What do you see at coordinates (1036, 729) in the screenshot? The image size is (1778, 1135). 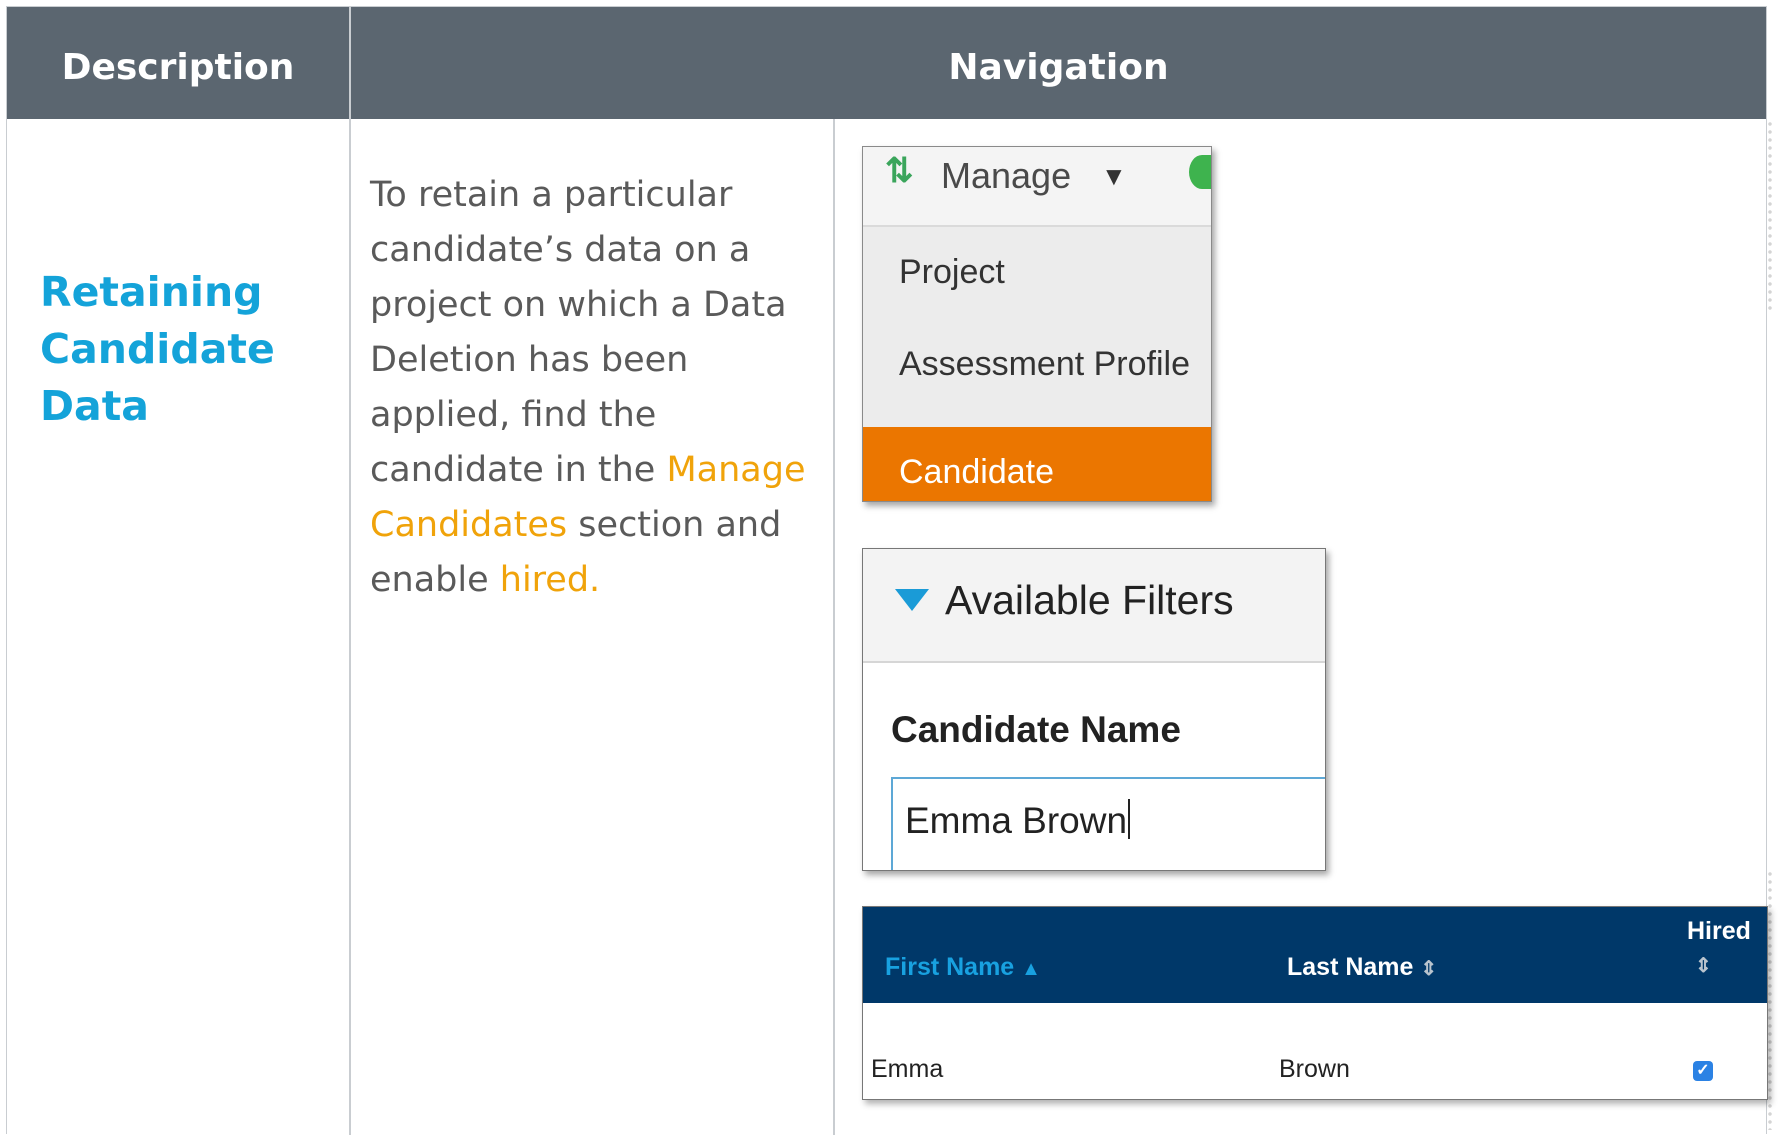 I see `candidate-name-label: Candidate Name` at bounding box center [1036, 729].